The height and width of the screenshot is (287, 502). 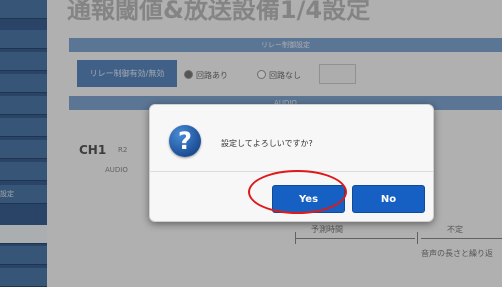 What do you see at coordinates (267, 143) in the screenshot?
I see `dialog-message: 設定してよろしいですか?` at bounding box center [267, 143].